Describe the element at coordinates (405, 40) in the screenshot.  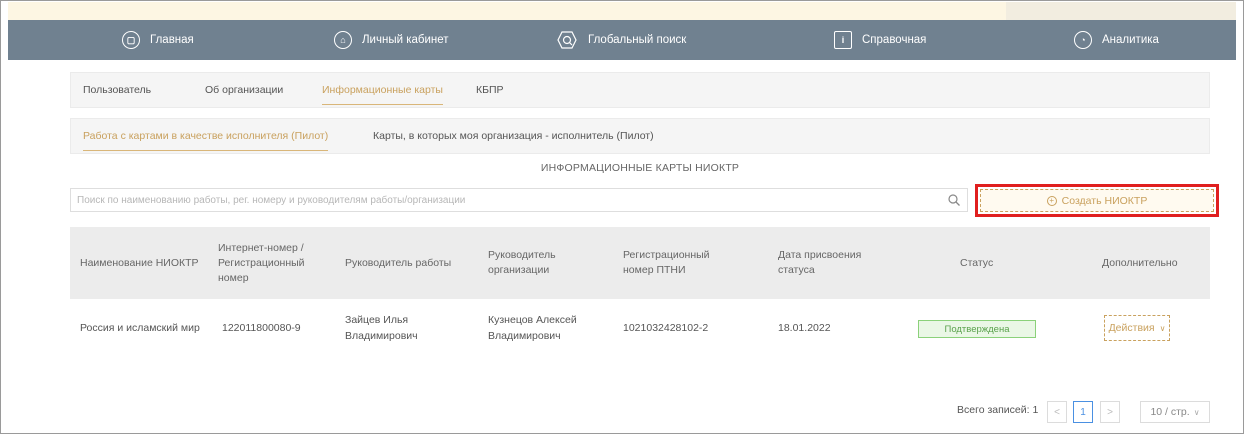
I see `nav-item-label: Личный кабинет` at that location.